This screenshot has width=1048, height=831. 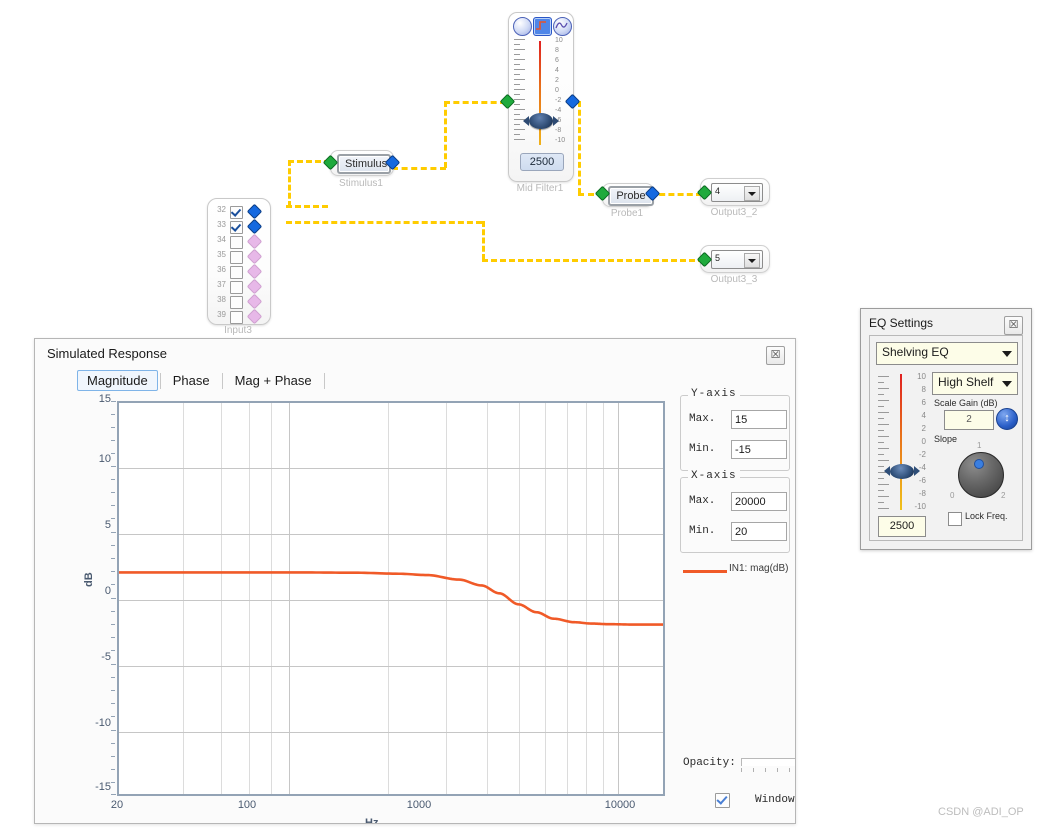 I want to click on lock-freq-checkbox, so click(x=955, y=519).